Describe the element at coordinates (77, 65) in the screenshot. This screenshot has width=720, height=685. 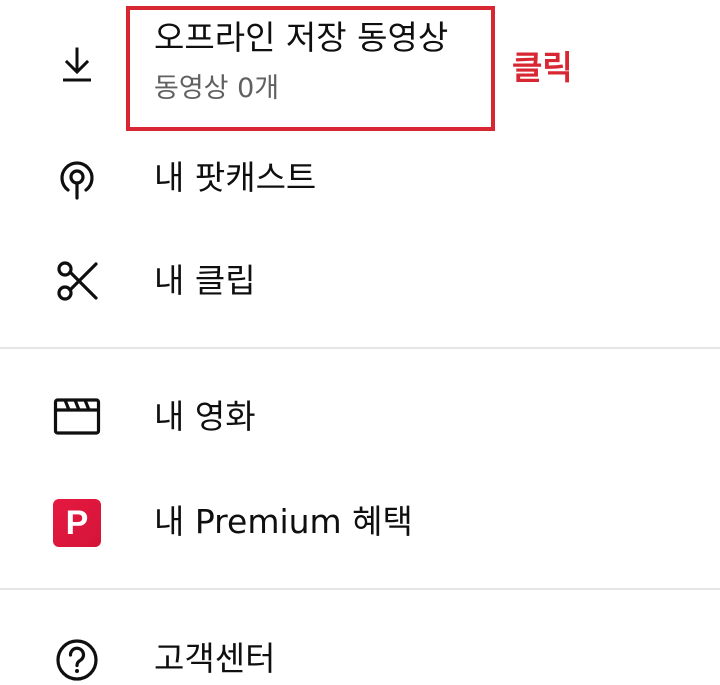
I see `download-icon` at that location.